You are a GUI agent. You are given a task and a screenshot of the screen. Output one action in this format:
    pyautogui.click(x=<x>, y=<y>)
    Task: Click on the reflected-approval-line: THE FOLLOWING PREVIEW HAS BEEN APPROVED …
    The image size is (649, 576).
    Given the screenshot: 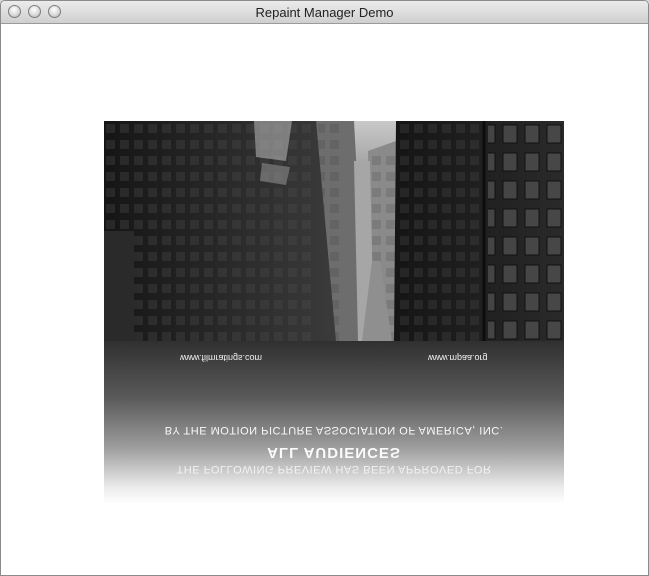 What is the action you would take?
    pyautogui.click(x=334, y=469)
    